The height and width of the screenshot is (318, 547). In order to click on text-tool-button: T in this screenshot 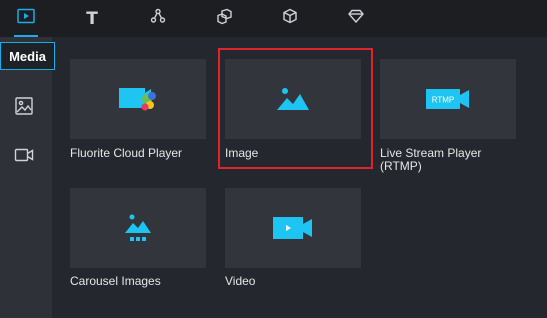, I will do `click(92, 18)`.